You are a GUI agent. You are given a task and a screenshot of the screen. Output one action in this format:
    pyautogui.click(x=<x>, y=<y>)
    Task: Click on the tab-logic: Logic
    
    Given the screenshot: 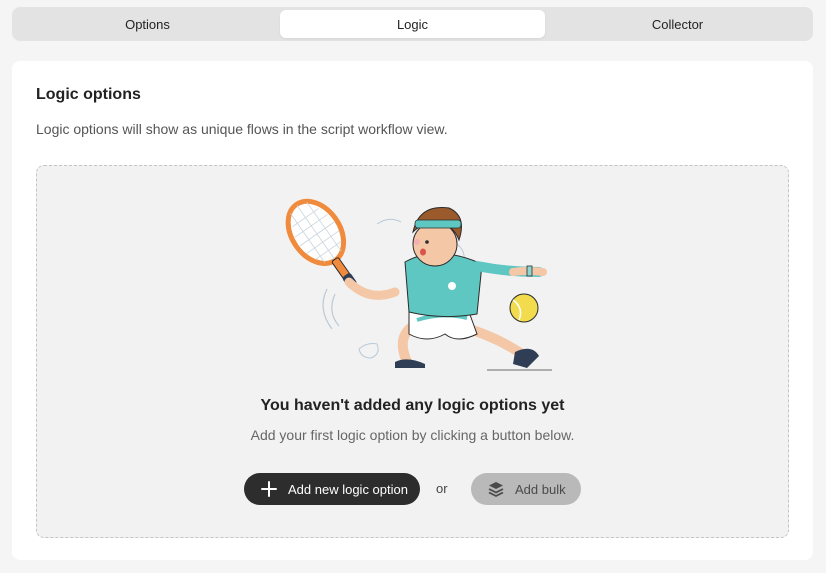 What is the action you would take?
    pyautogui.click(x=412, y=24)
    